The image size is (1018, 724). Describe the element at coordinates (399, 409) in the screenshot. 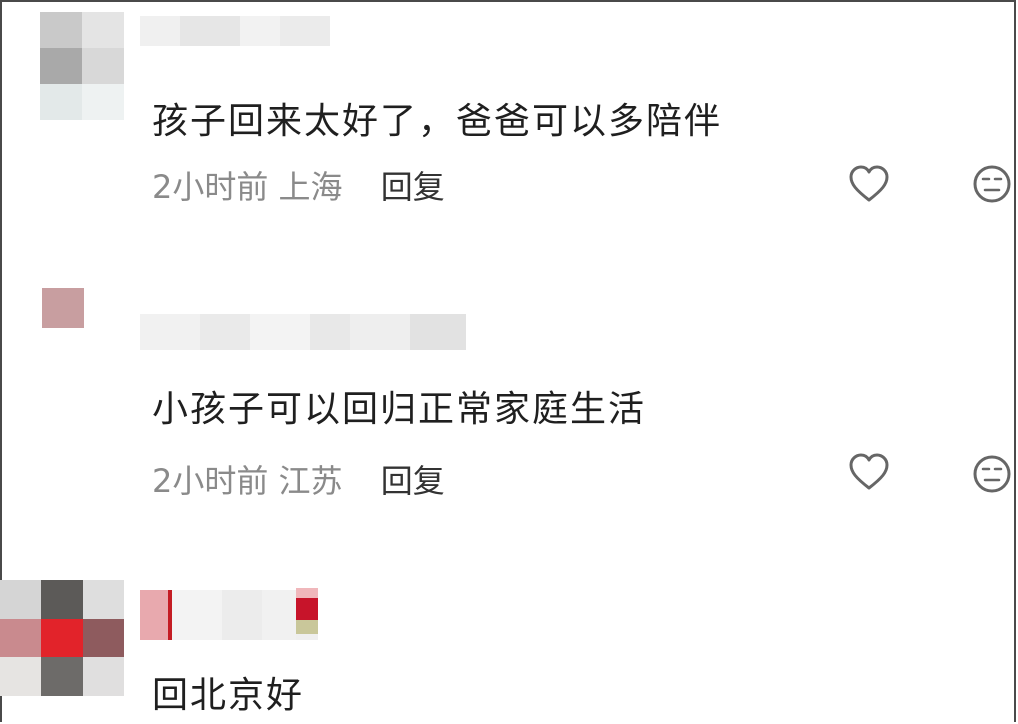

I see `comment-text: 小孩子可以回归正常家庭生活` at that location.